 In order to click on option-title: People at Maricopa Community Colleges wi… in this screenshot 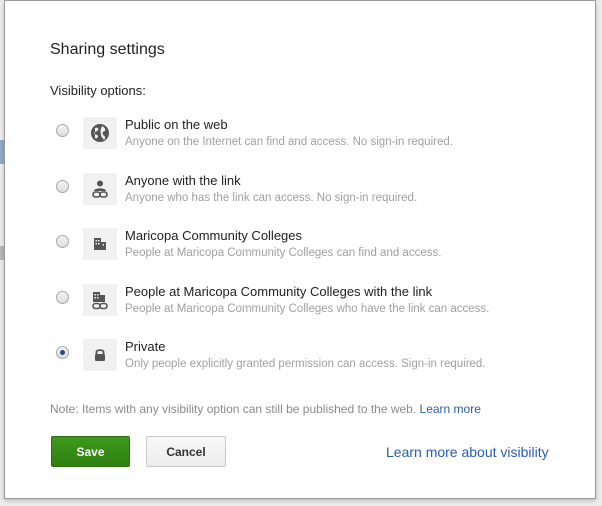, I will do `click(279, 291)`.